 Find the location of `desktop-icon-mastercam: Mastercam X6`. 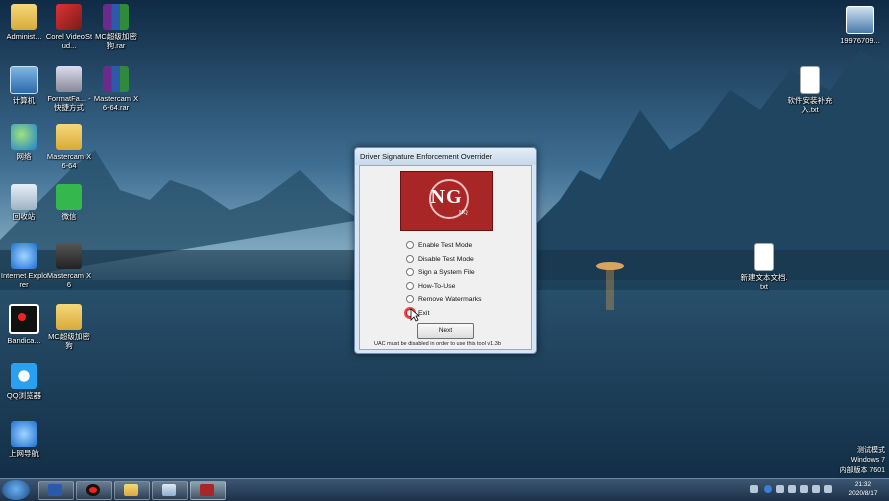

desktop-icon-mastercam: Mastercam X6 is located at coordinates (69, 266).